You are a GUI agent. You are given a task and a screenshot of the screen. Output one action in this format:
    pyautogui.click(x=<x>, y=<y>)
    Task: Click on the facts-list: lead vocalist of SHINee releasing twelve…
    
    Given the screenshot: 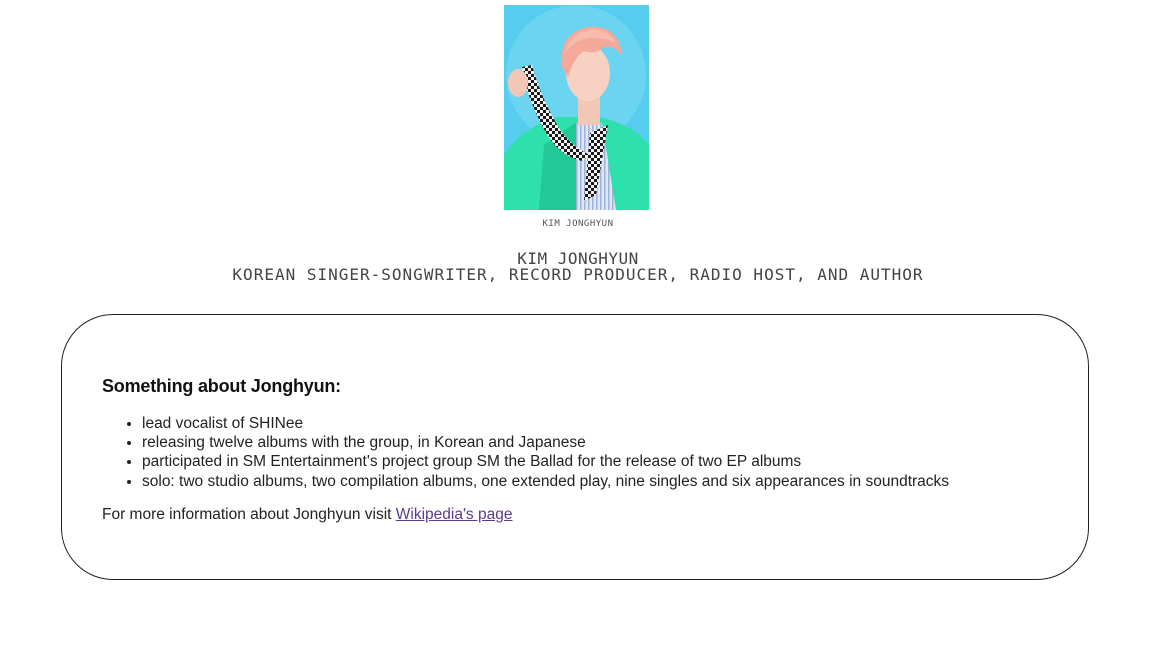 What is the action you would take?
    pyautogui.click(x=525, y=452)
    